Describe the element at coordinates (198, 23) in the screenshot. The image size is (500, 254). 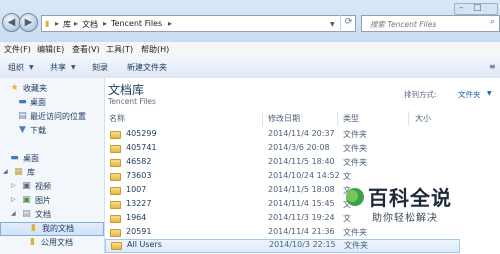
I see `address-bar: ▮ ▸ 库 ▸ 文档 ▸ Tencent Files ▸ ▼` at that location.